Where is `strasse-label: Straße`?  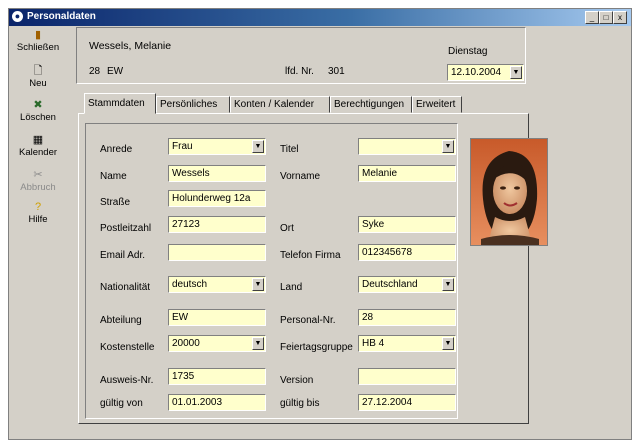 strasse-label: Straße is located at coordinates (115, 202).